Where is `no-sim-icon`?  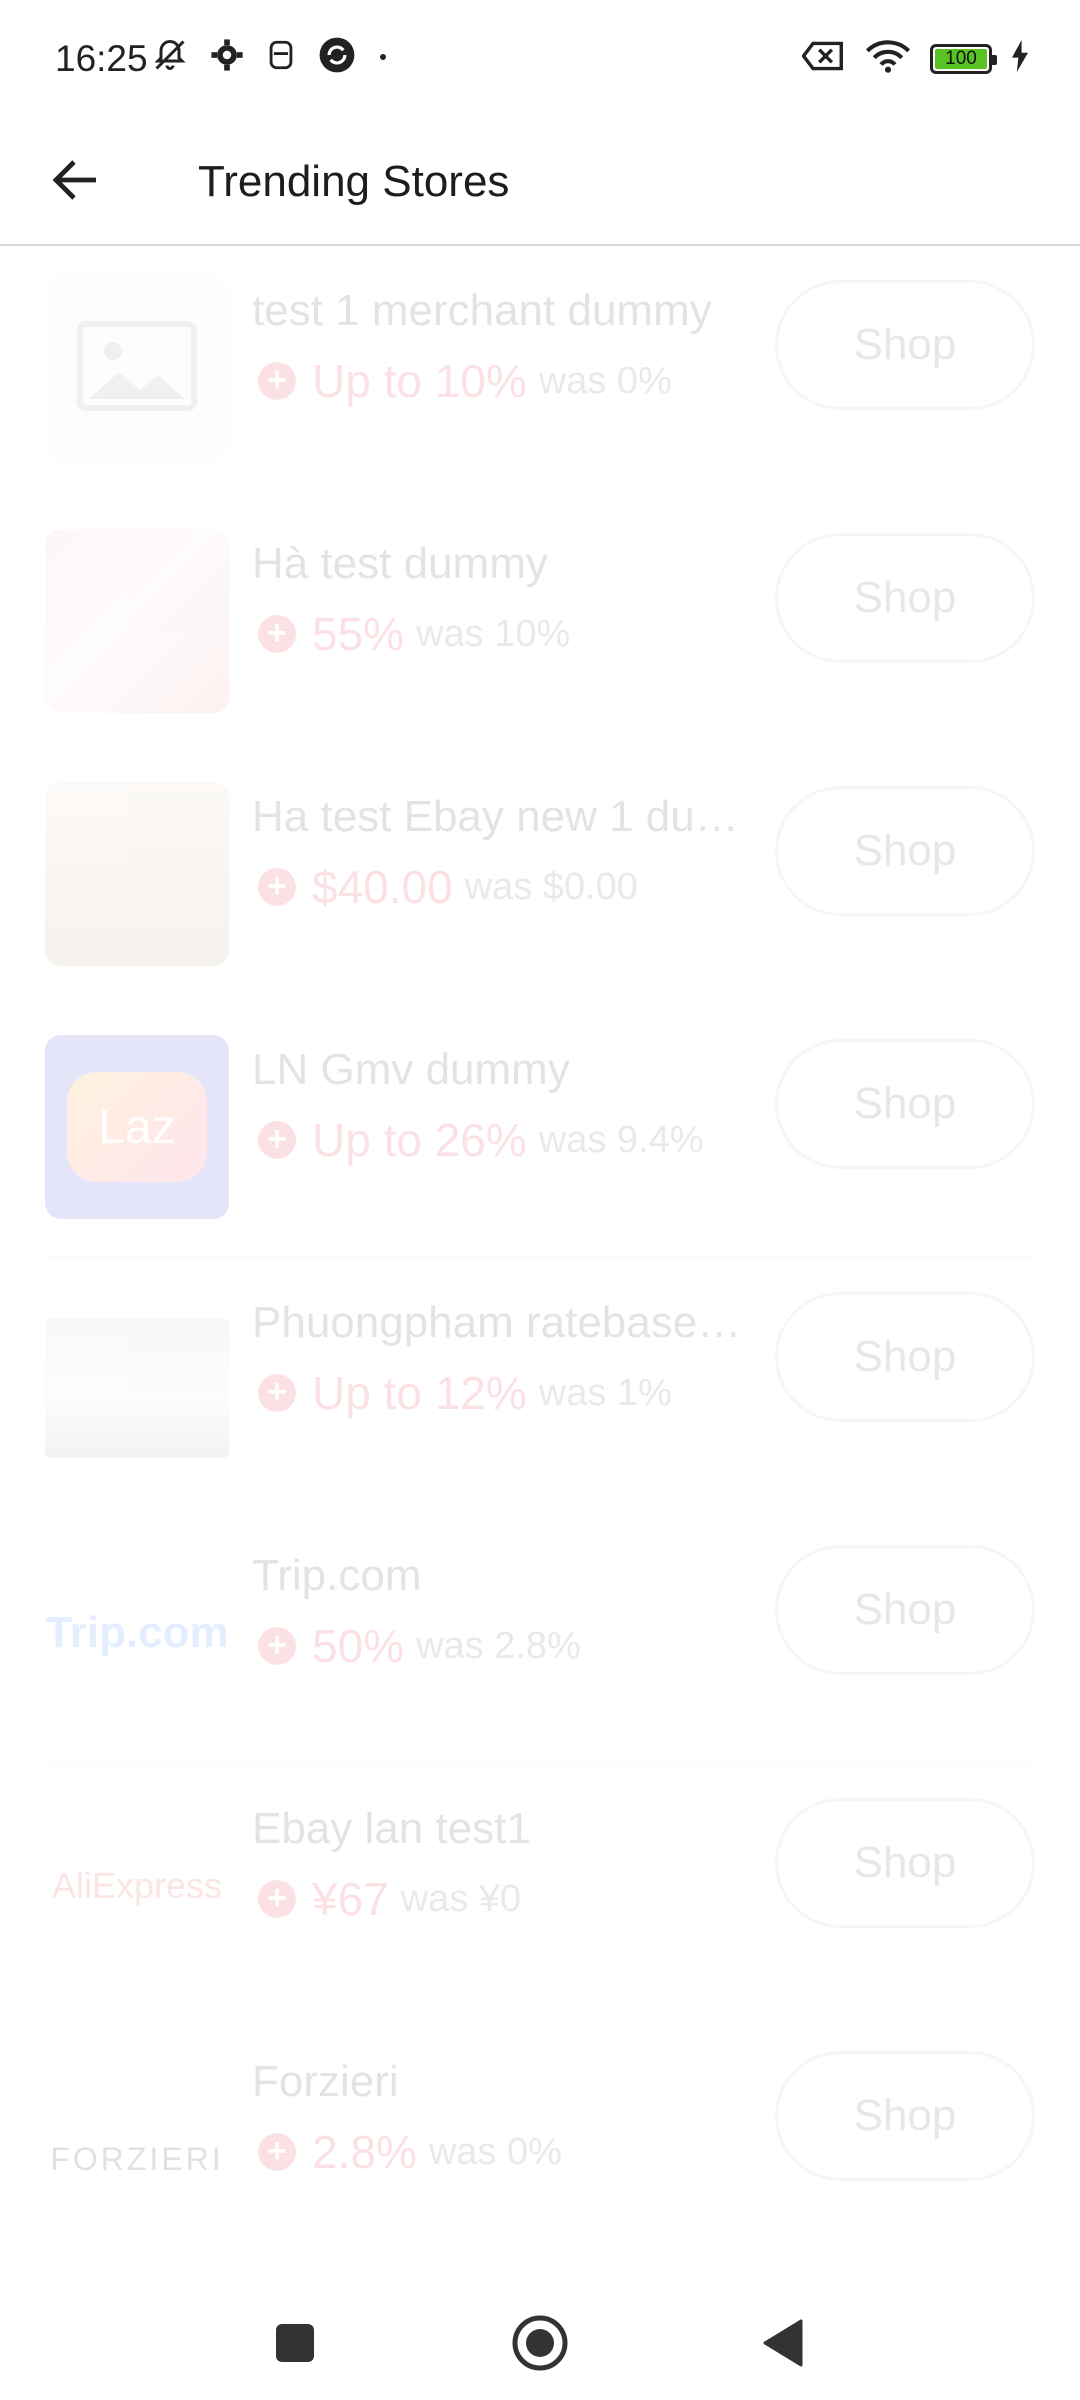 no-sim-icon is located at coordinates (823, 58).